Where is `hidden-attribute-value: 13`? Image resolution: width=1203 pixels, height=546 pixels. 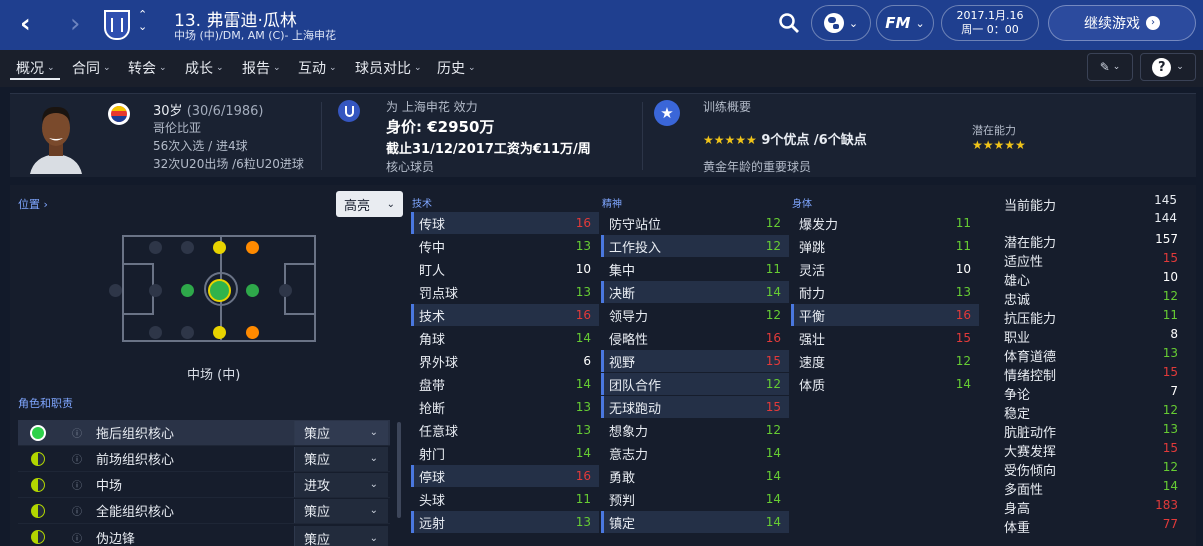 hidden-attribute-value: 13 is located at coordinates (1170, 429).